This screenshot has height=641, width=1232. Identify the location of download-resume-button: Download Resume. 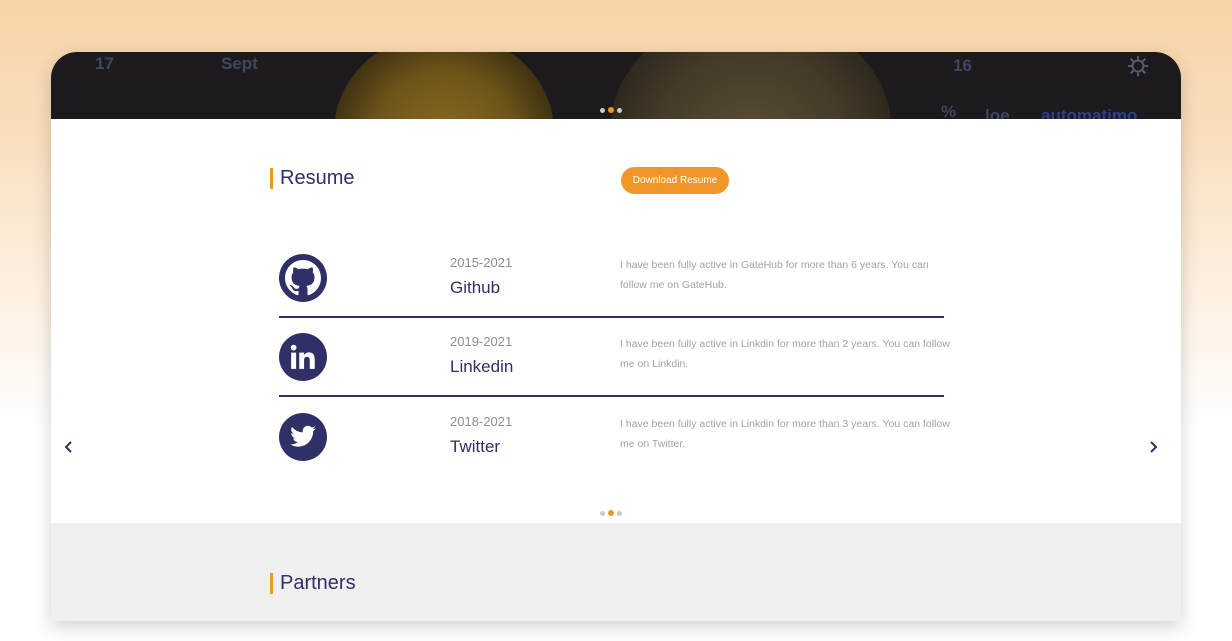
(675, 180).